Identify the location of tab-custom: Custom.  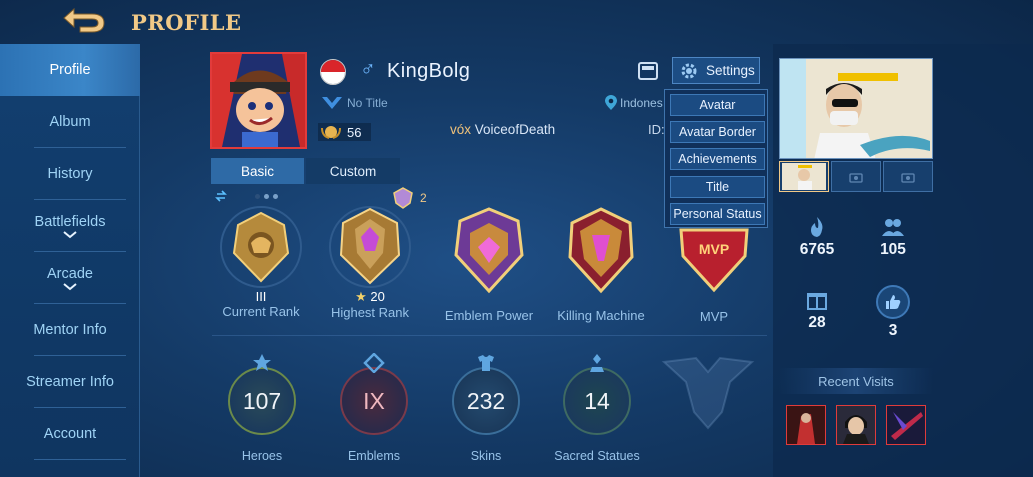
(353, 171).